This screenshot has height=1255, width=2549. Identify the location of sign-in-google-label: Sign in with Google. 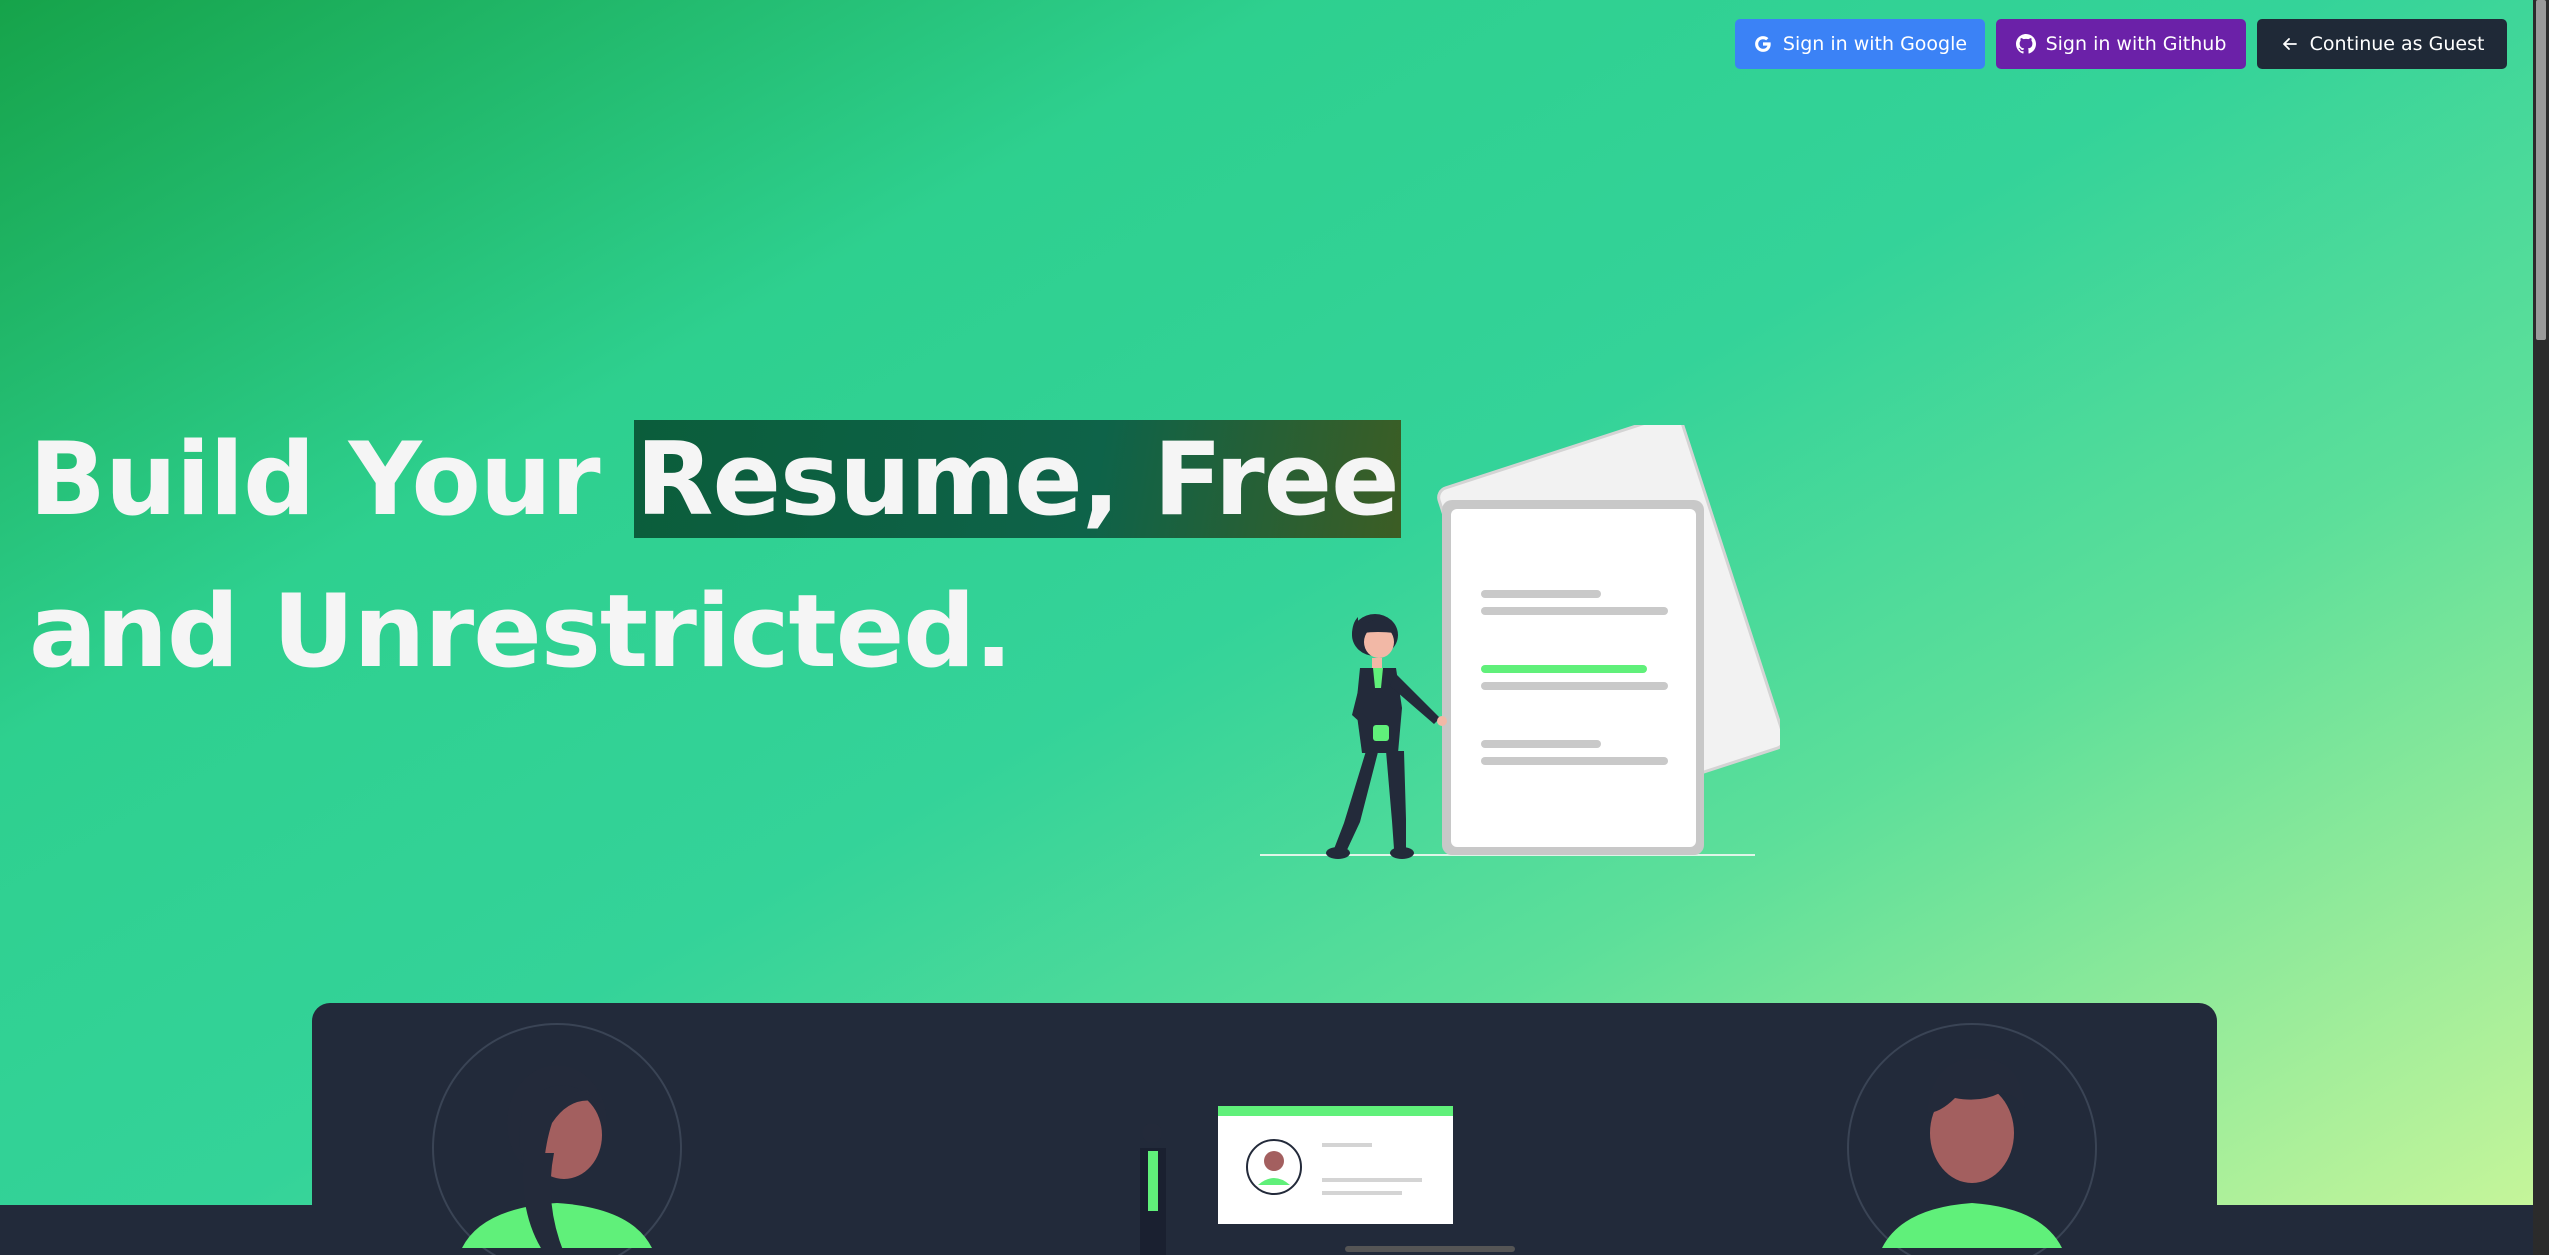
(1875, 44).